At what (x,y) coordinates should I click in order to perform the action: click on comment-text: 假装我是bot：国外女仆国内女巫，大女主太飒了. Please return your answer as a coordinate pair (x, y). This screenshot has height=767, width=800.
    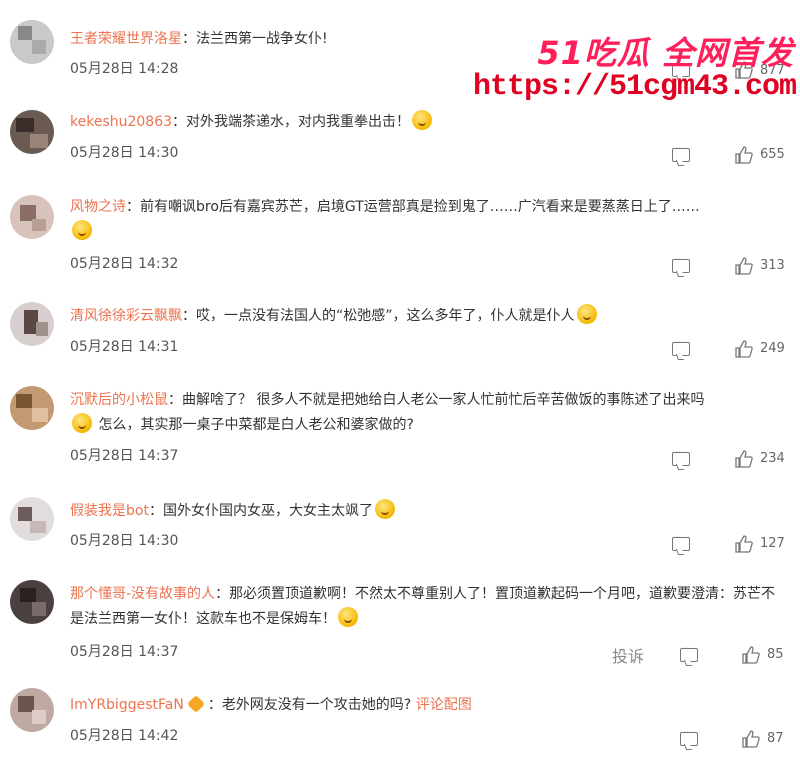
    Looking at the image, I should click on (429, 511).